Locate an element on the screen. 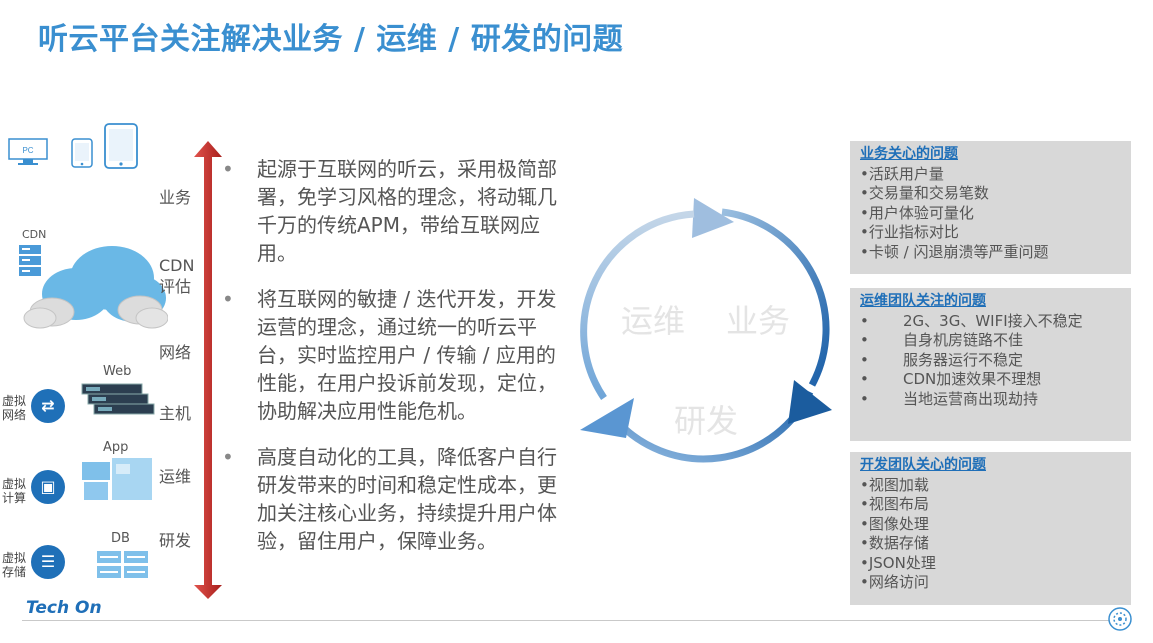  web-server-icon is located at coordinates (118, 404).